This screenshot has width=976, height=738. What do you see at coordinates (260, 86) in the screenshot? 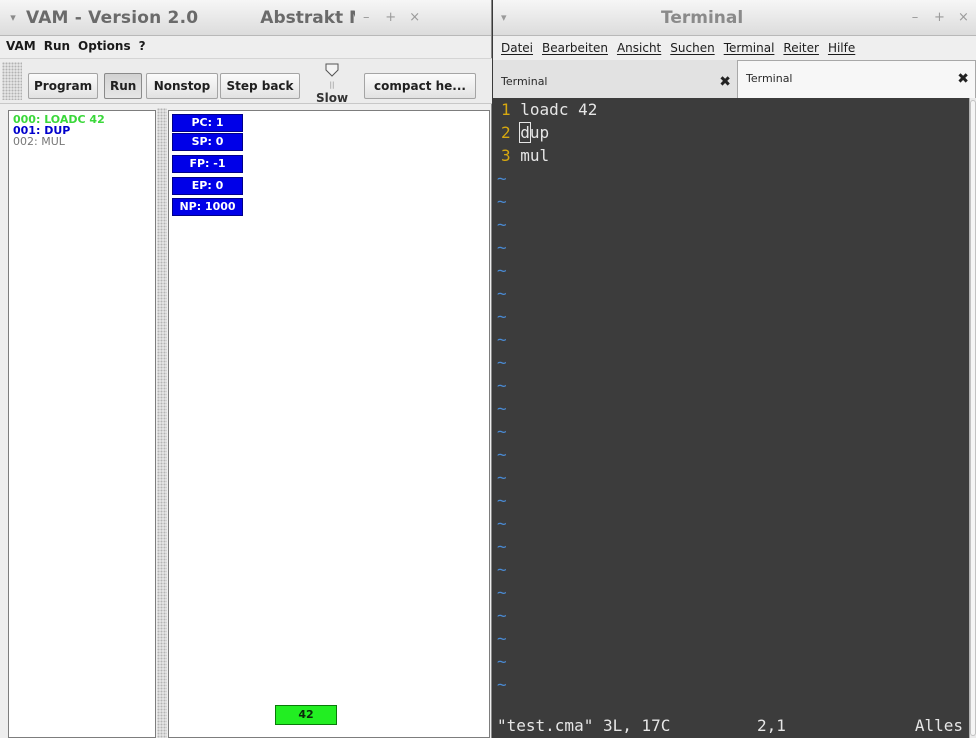
I see `step-back-button: Step back` at bounding box center [260, 86].